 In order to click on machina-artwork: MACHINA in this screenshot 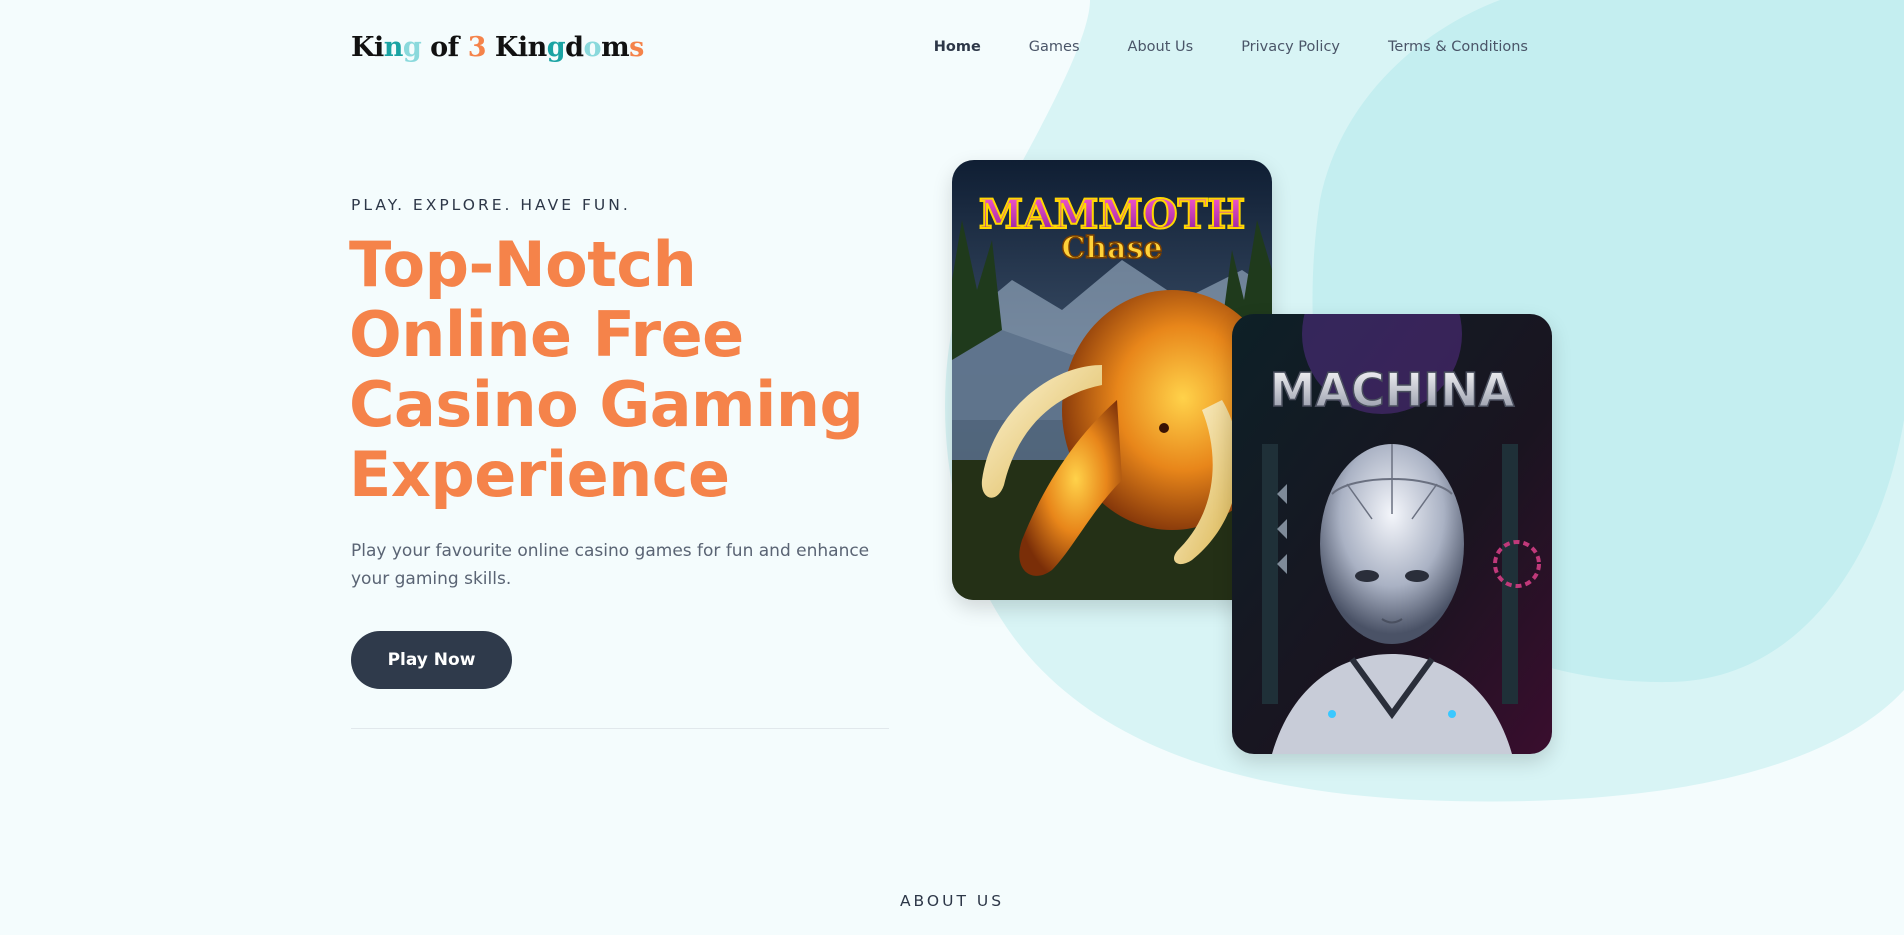, I will do `click(1392, 534)`.